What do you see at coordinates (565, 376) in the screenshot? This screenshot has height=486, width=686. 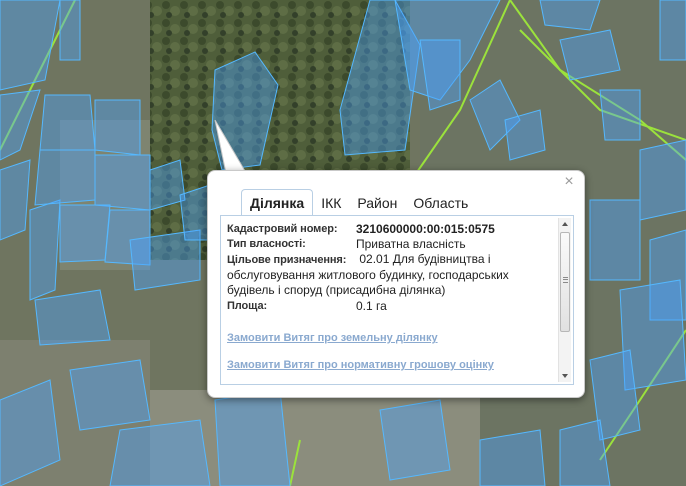 I see `scroll-down-arrow-icon` at bounding box center [565, 376].